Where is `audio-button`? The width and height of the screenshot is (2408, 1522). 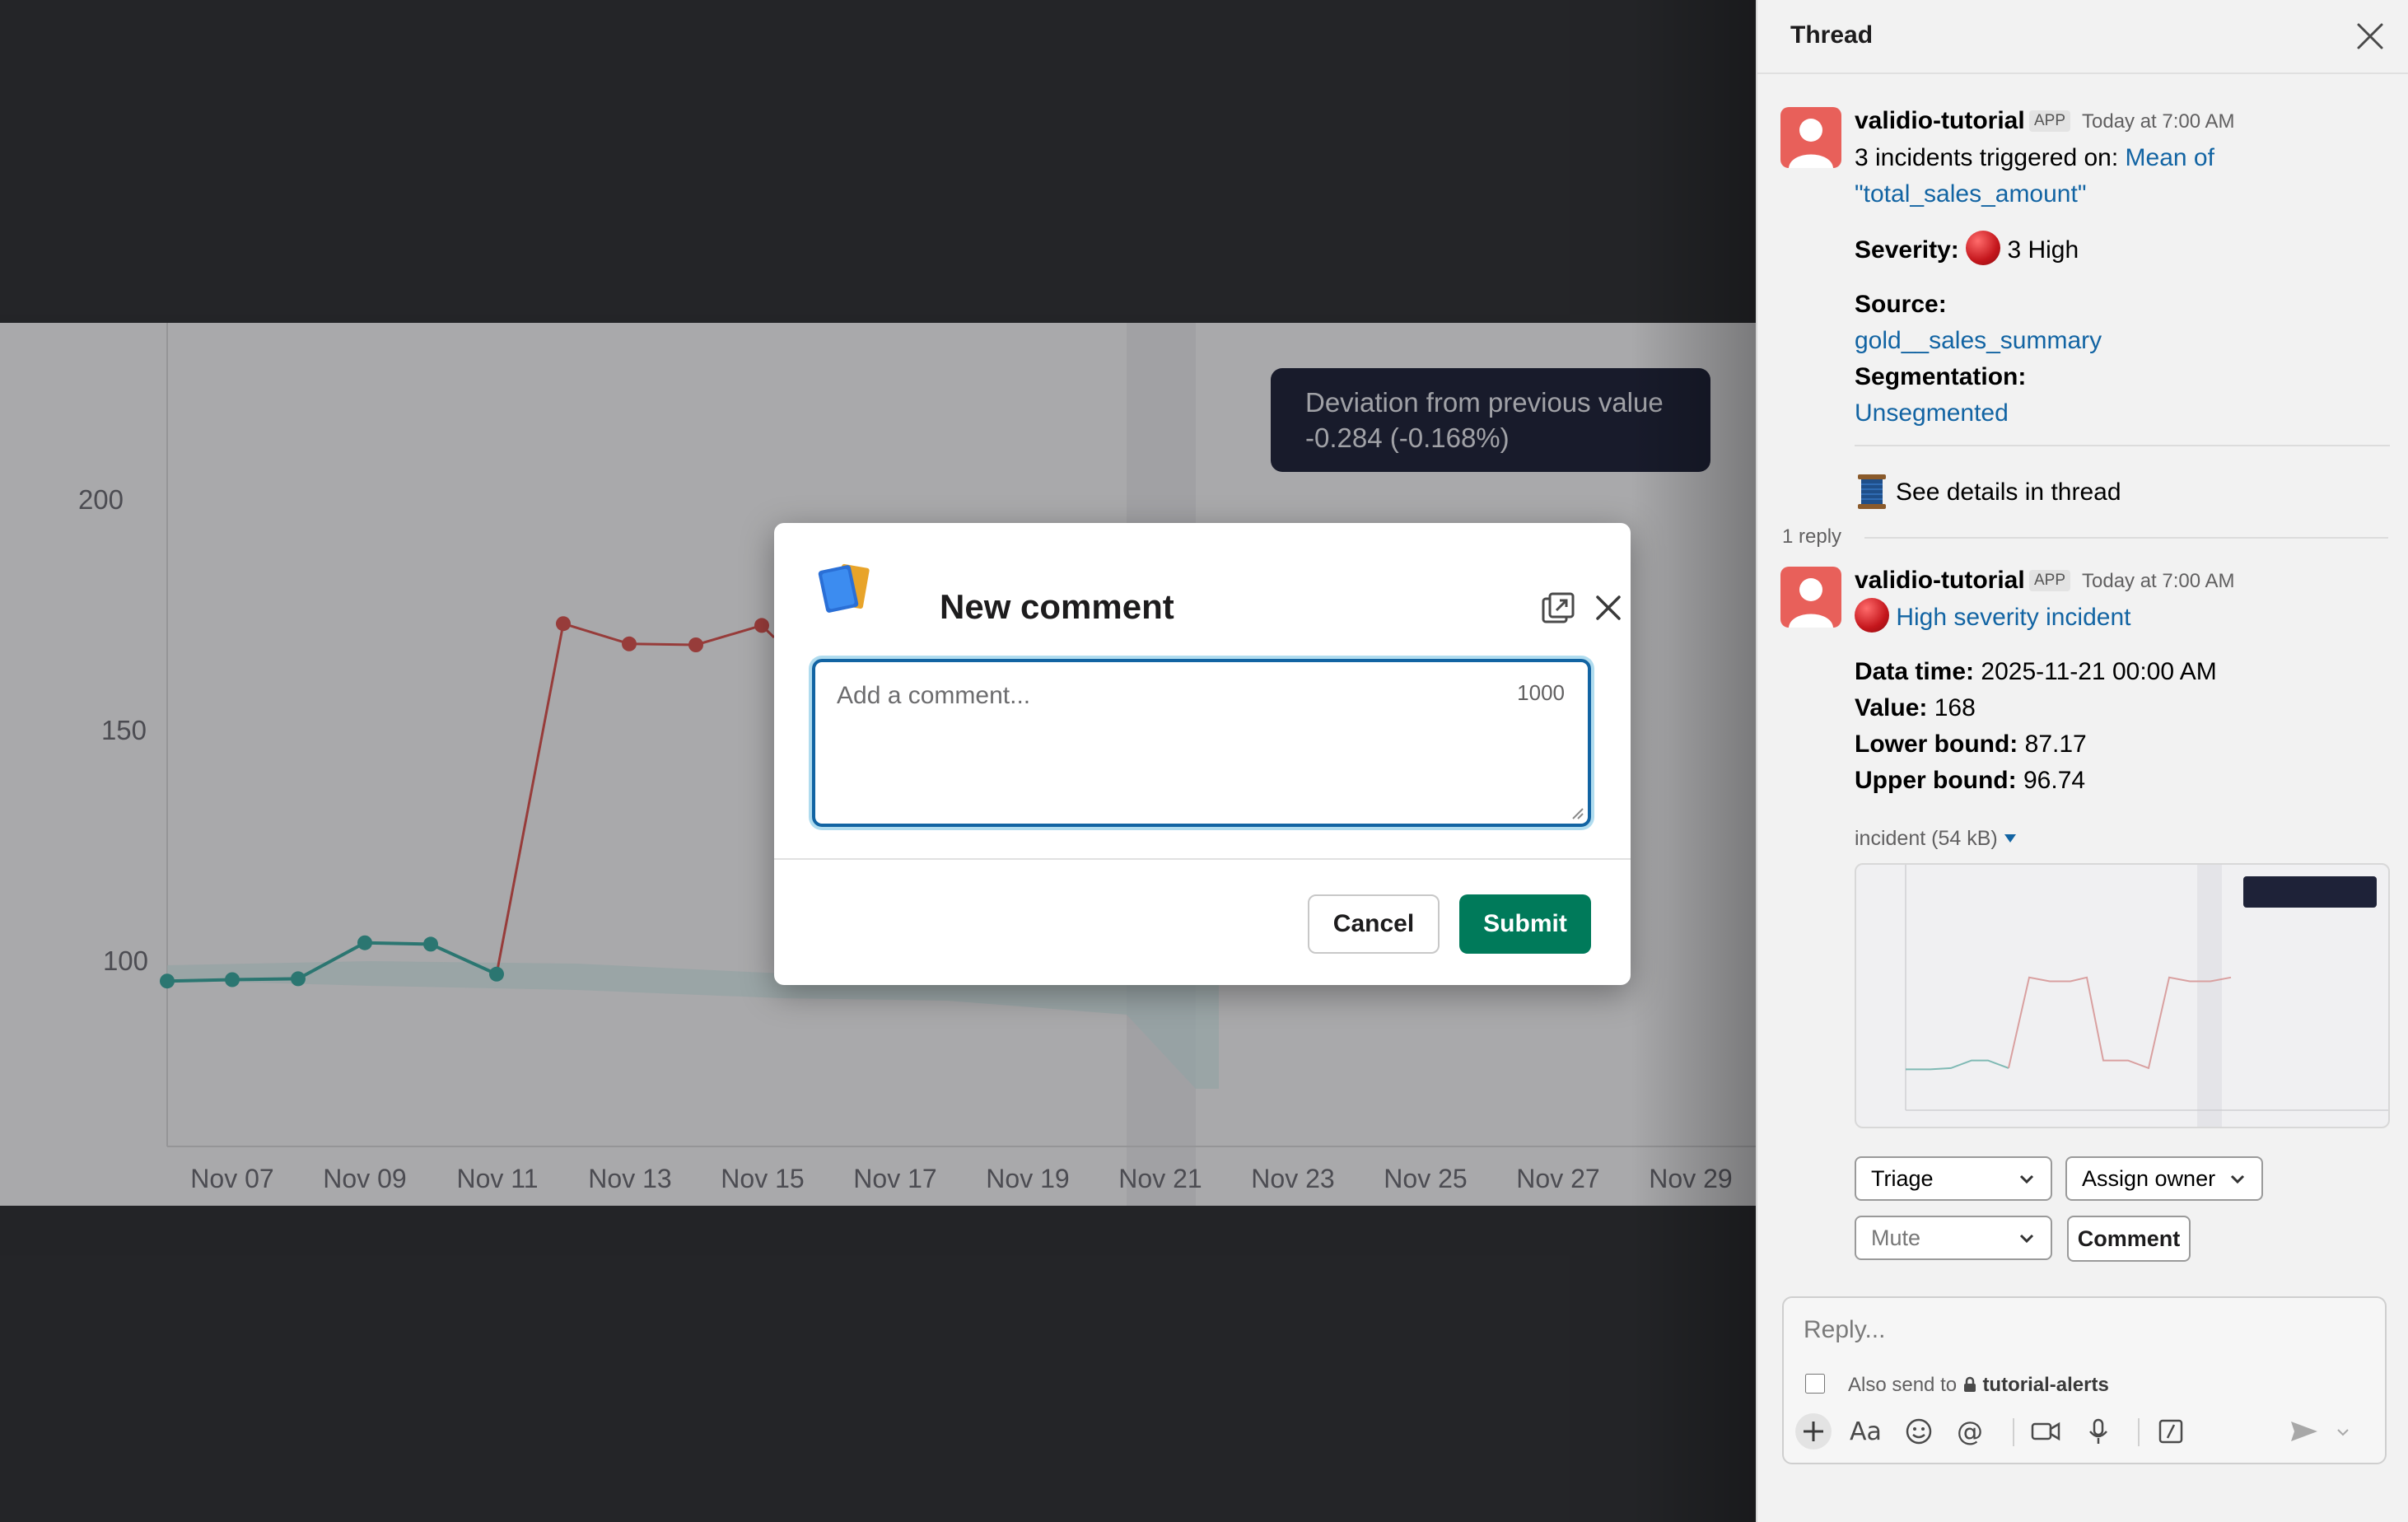
audio-button is located at coordinates (2098, 1431).